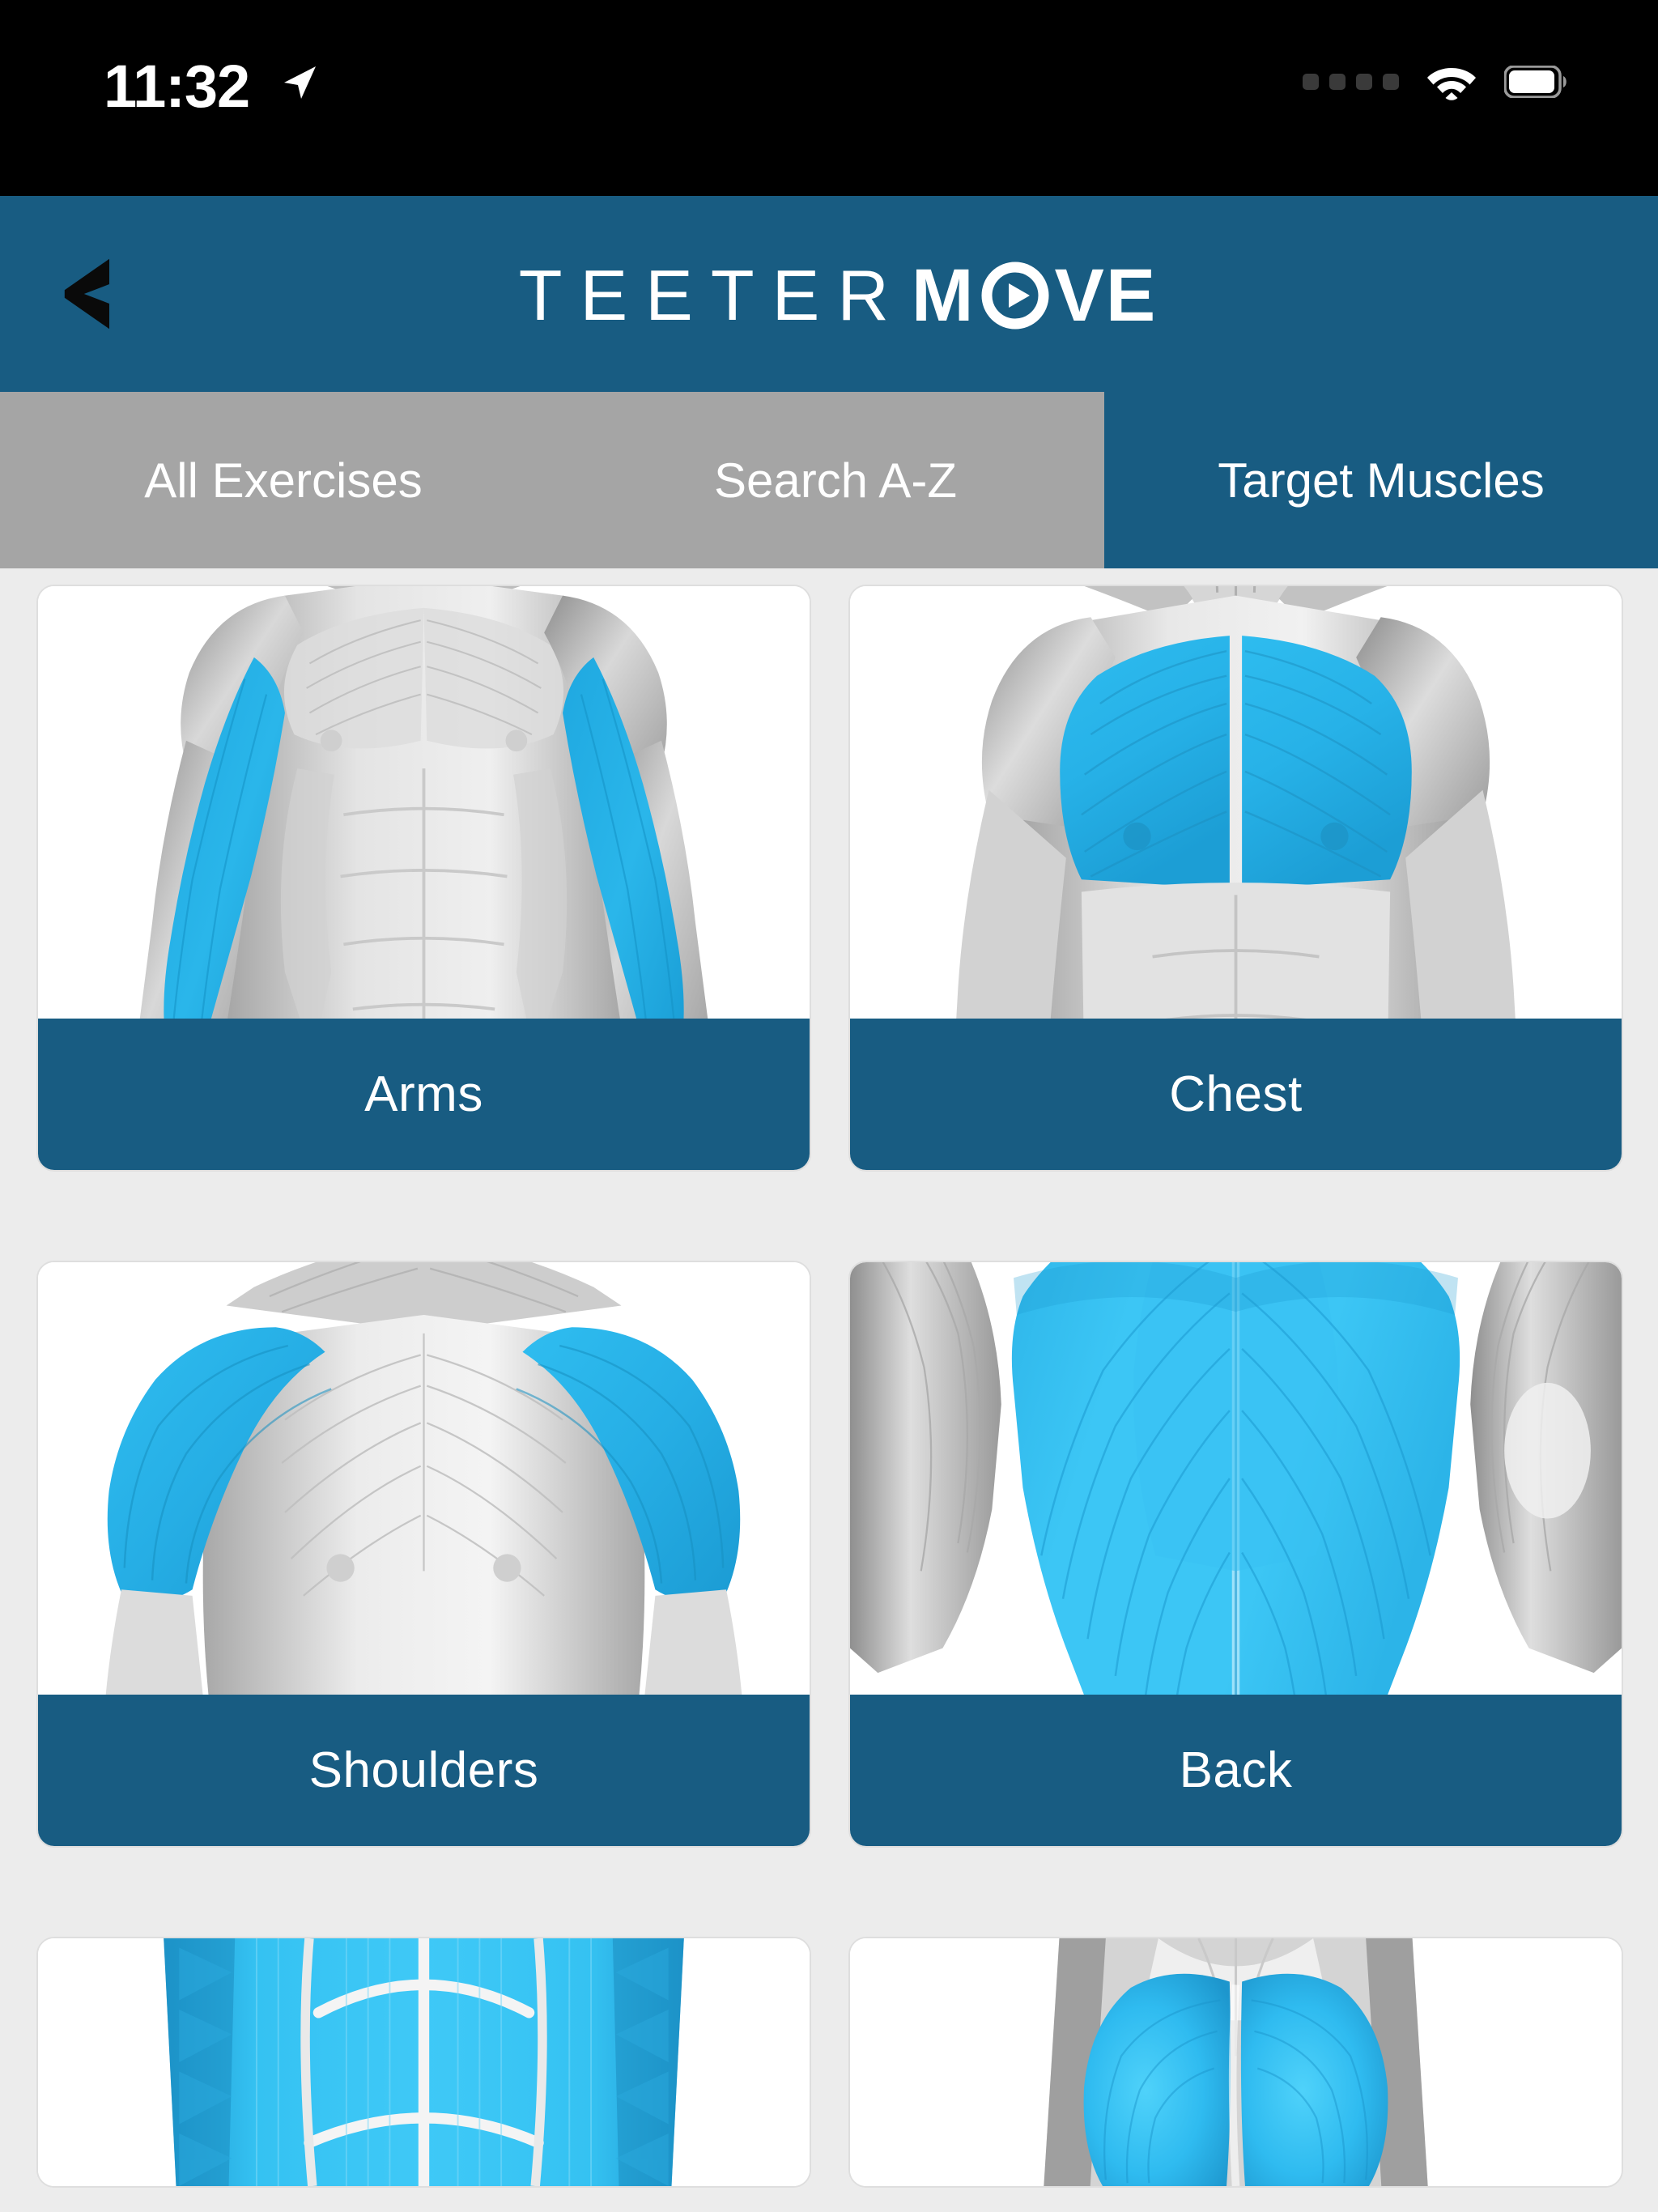  Describe the element at coordinates (424, 1771) in the screenshot. I see `muscle-card-shoulders-label: Shoulders` at that location.